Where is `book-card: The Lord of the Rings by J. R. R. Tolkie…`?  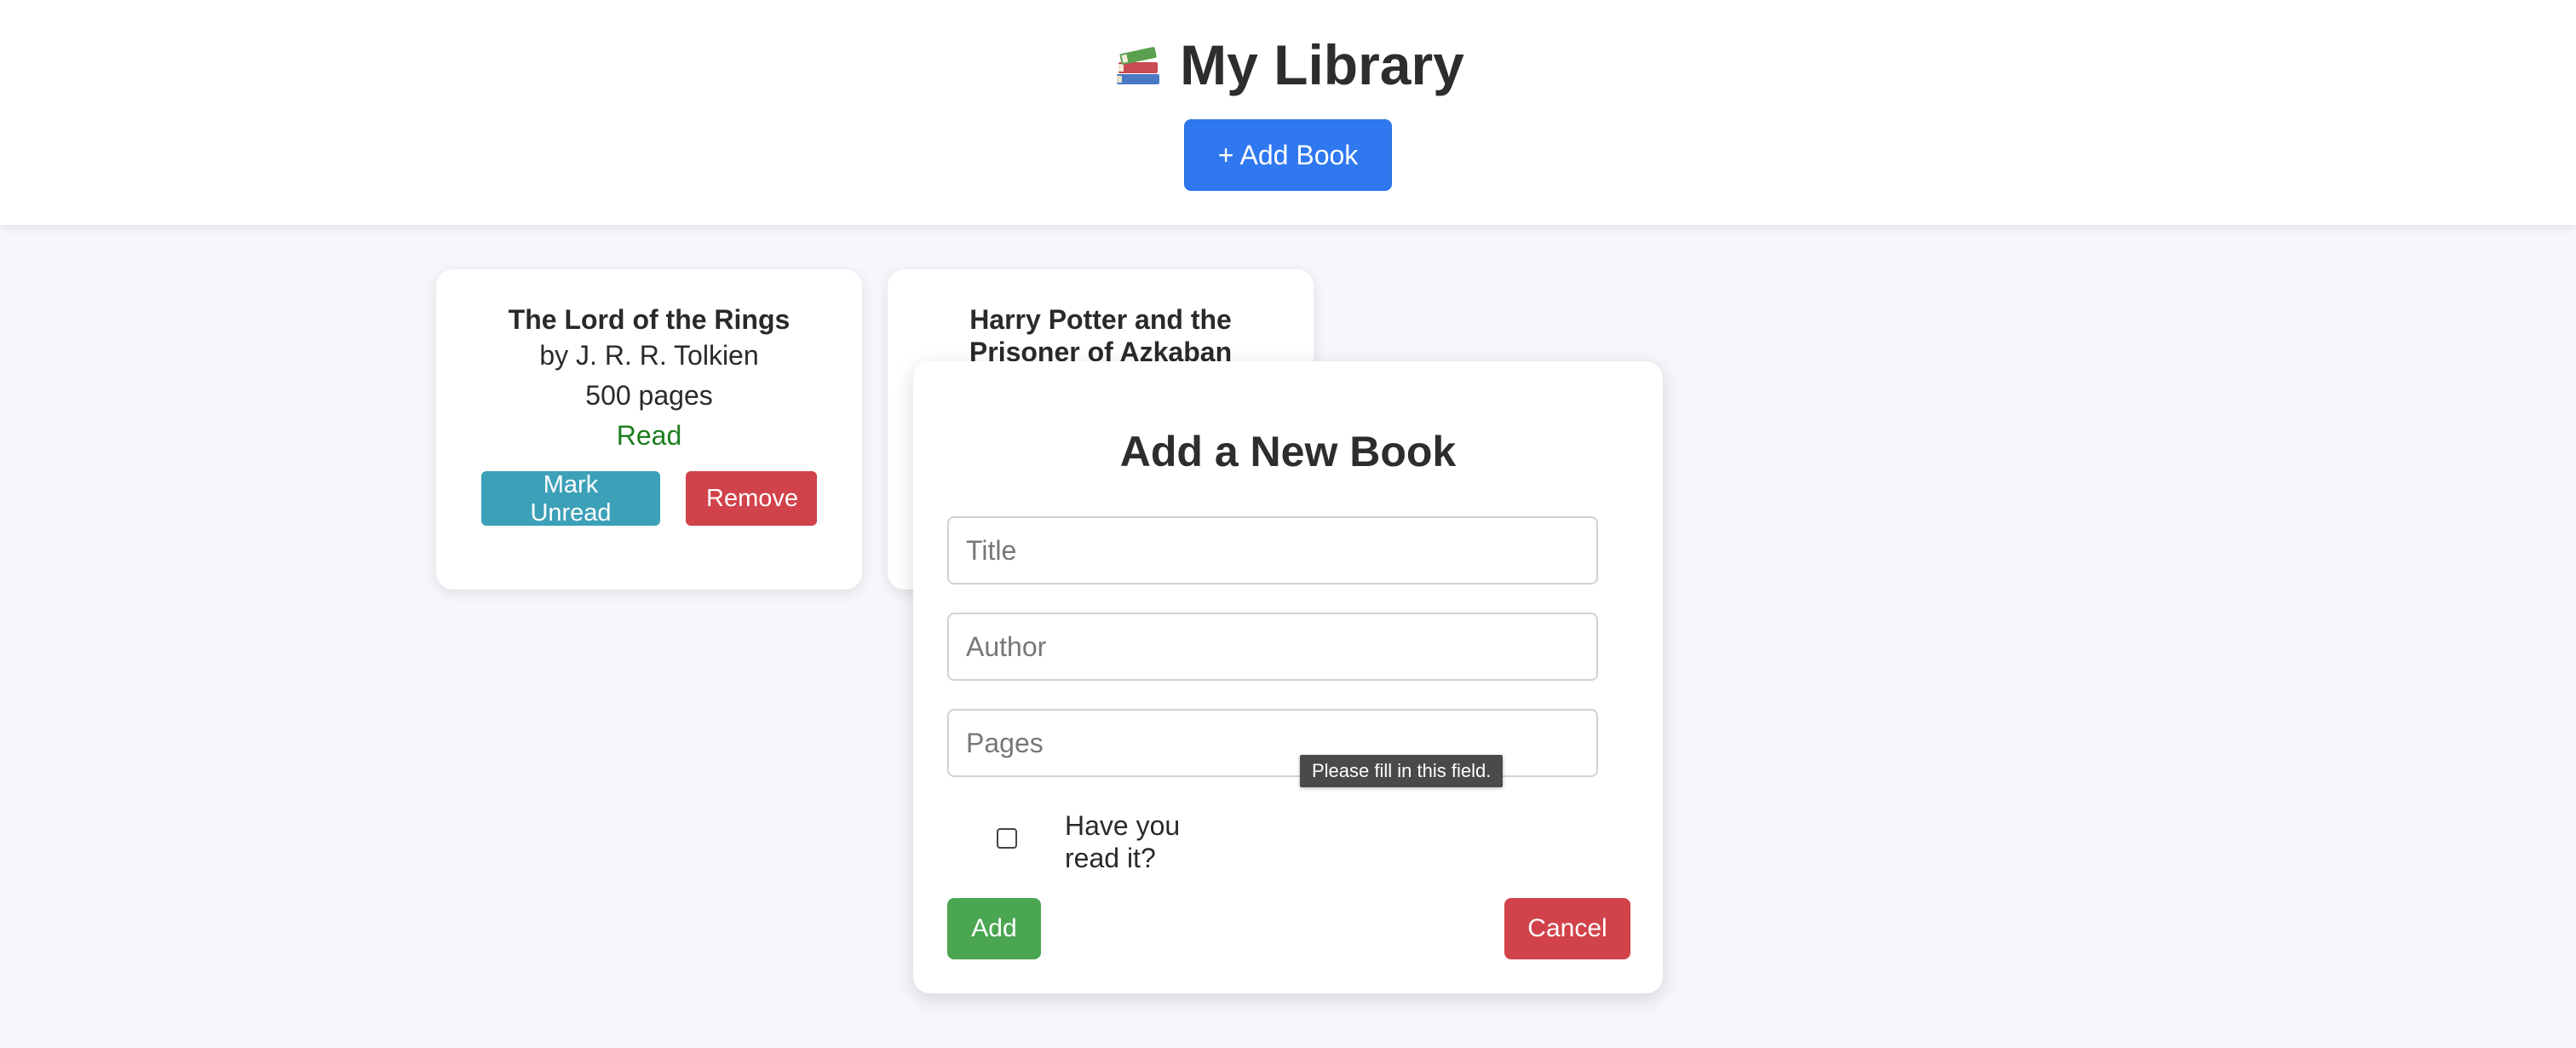 book-card: The Lord of the Rings by J. R. R. Tolkie… is located at coordinates (649, 430).